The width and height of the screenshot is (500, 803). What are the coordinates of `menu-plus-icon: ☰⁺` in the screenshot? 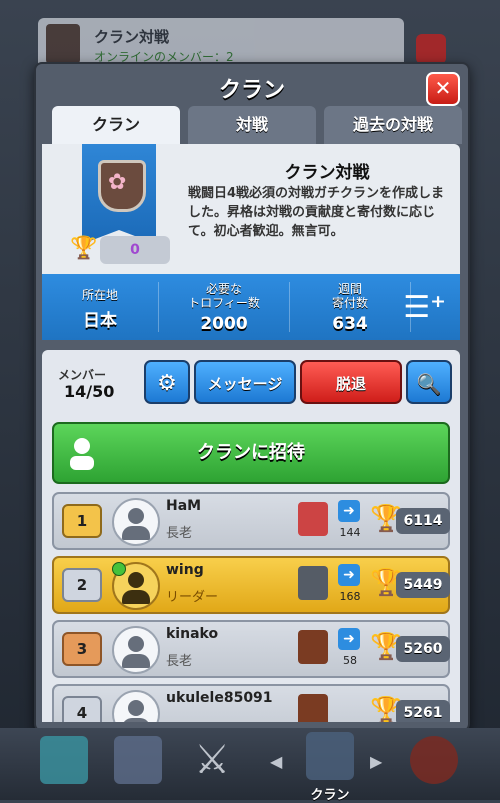 It's located at (424, 307).